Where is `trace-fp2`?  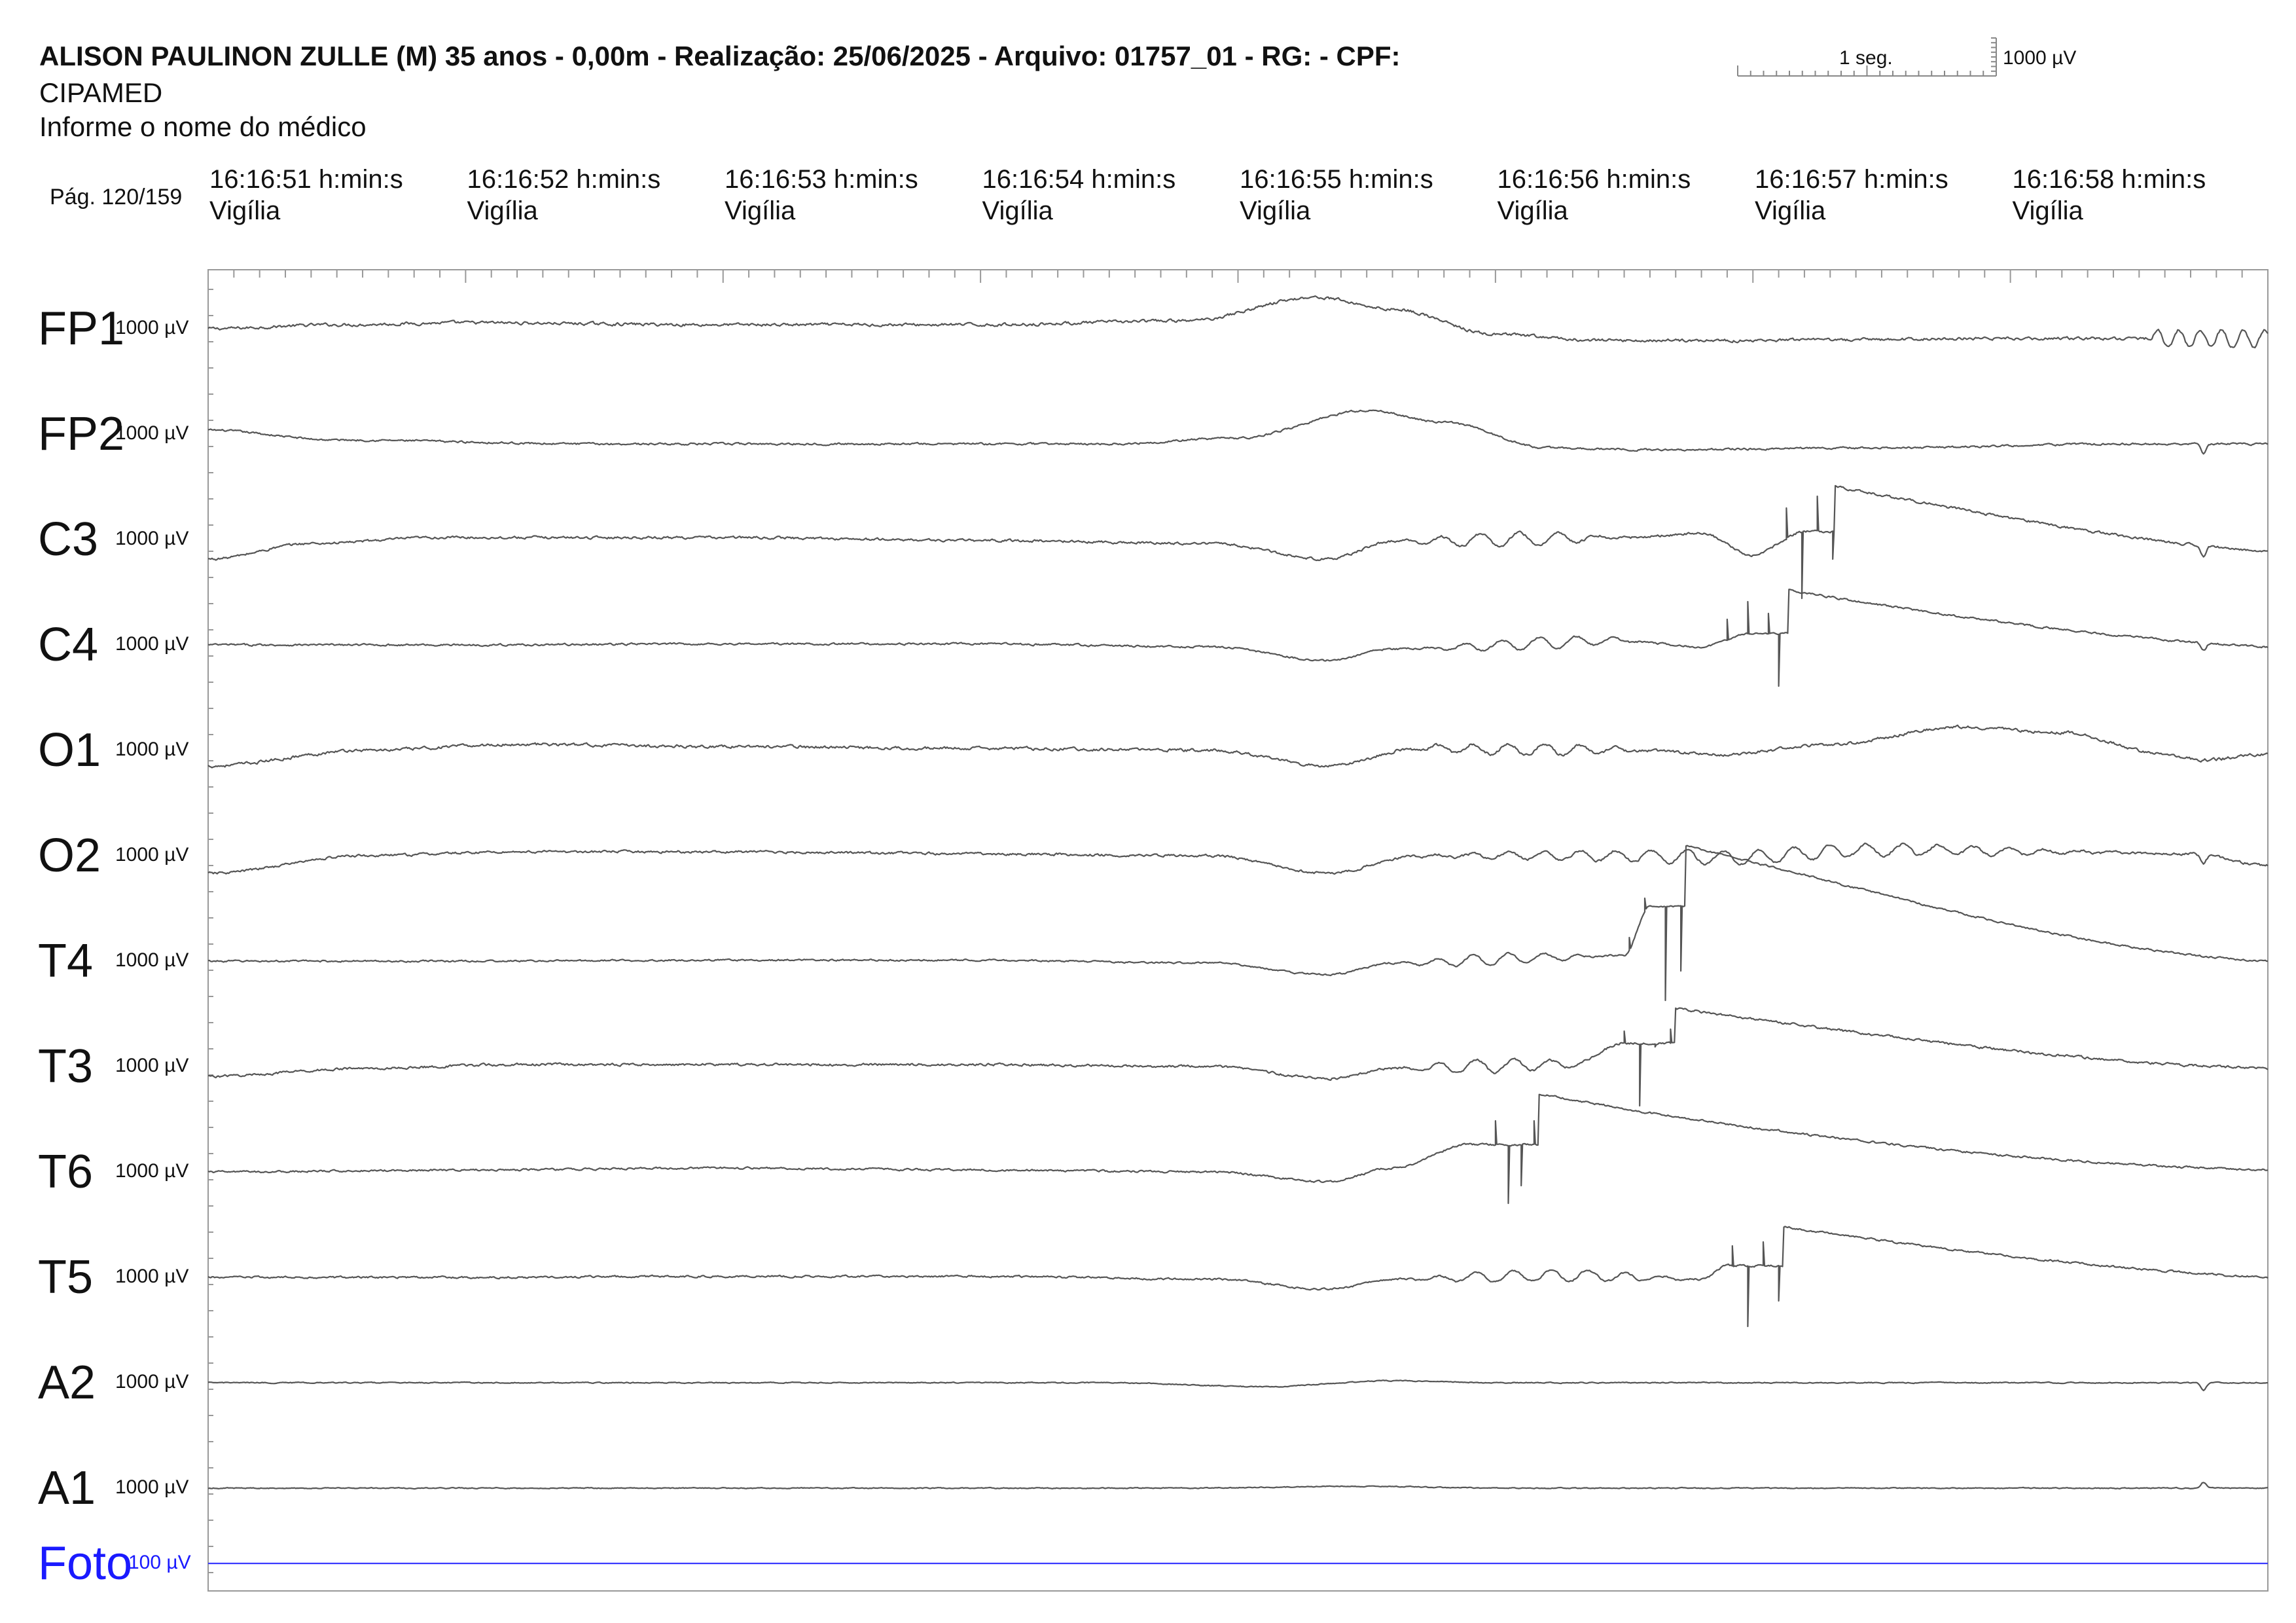 trace-fp2 is located at coordinates (1238, 432).